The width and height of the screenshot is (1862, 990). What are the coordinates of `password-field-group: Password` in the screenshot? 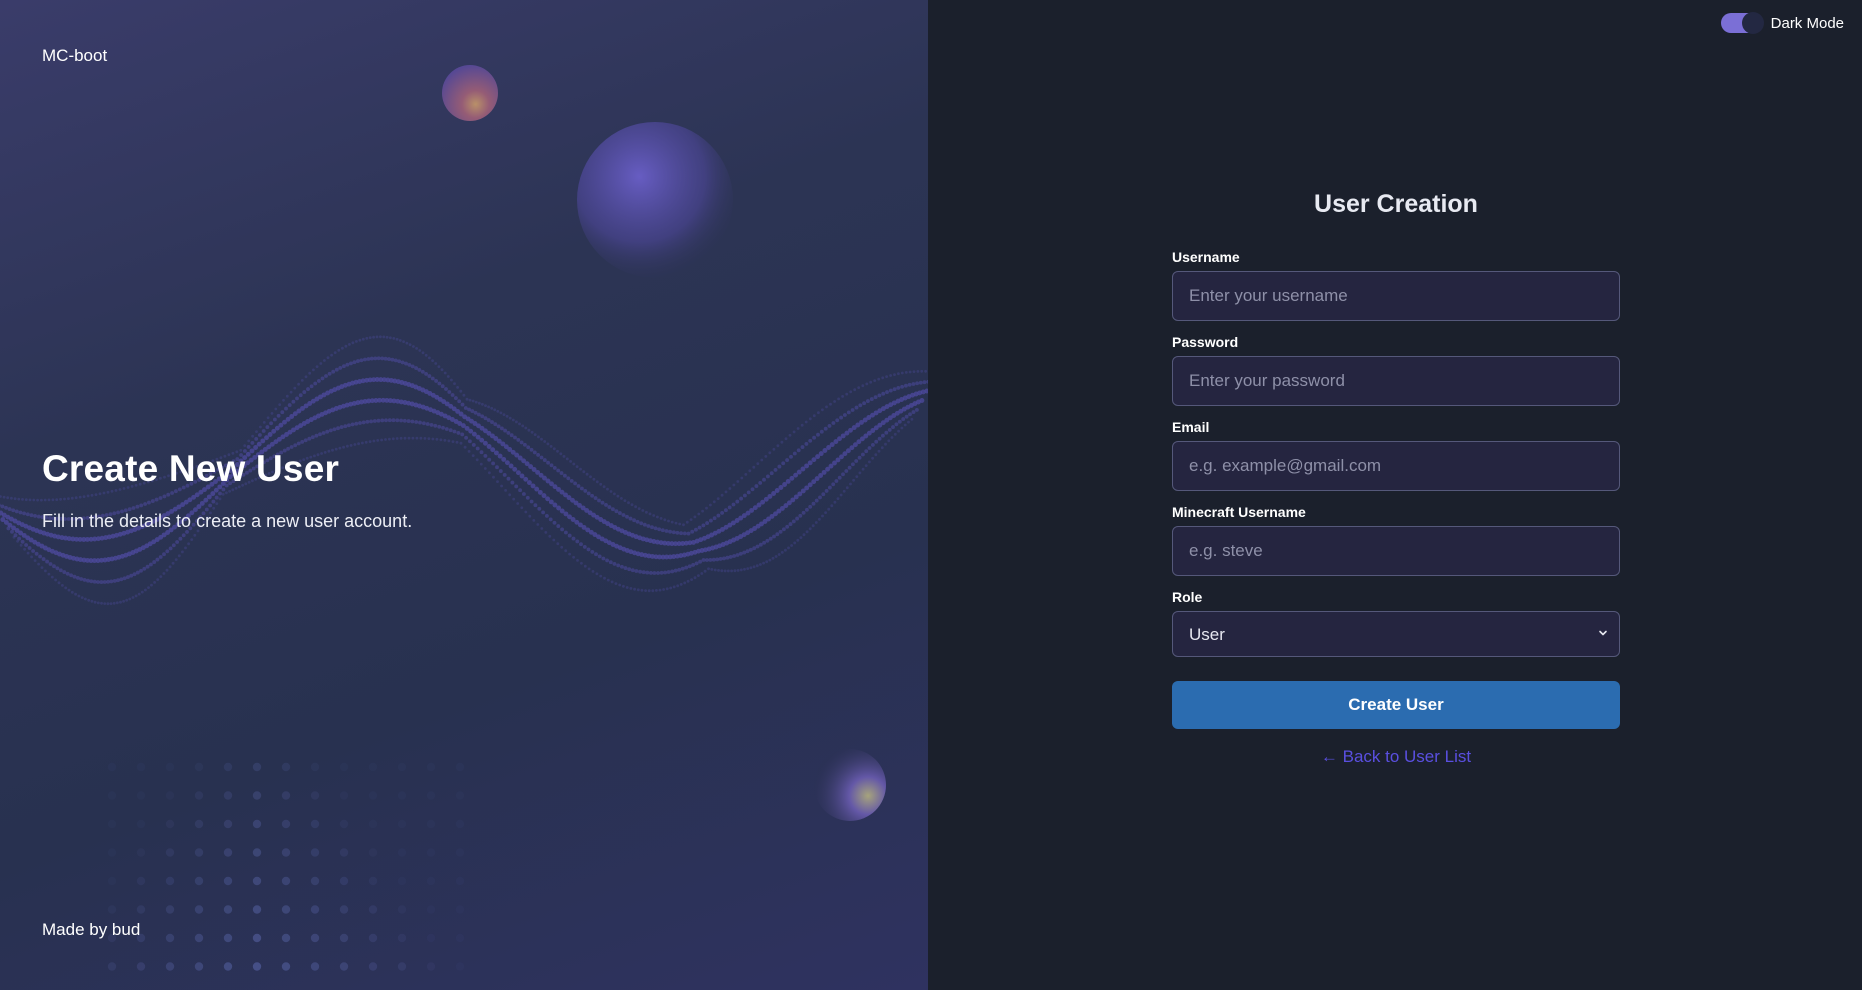 It's located at (1396, 370).